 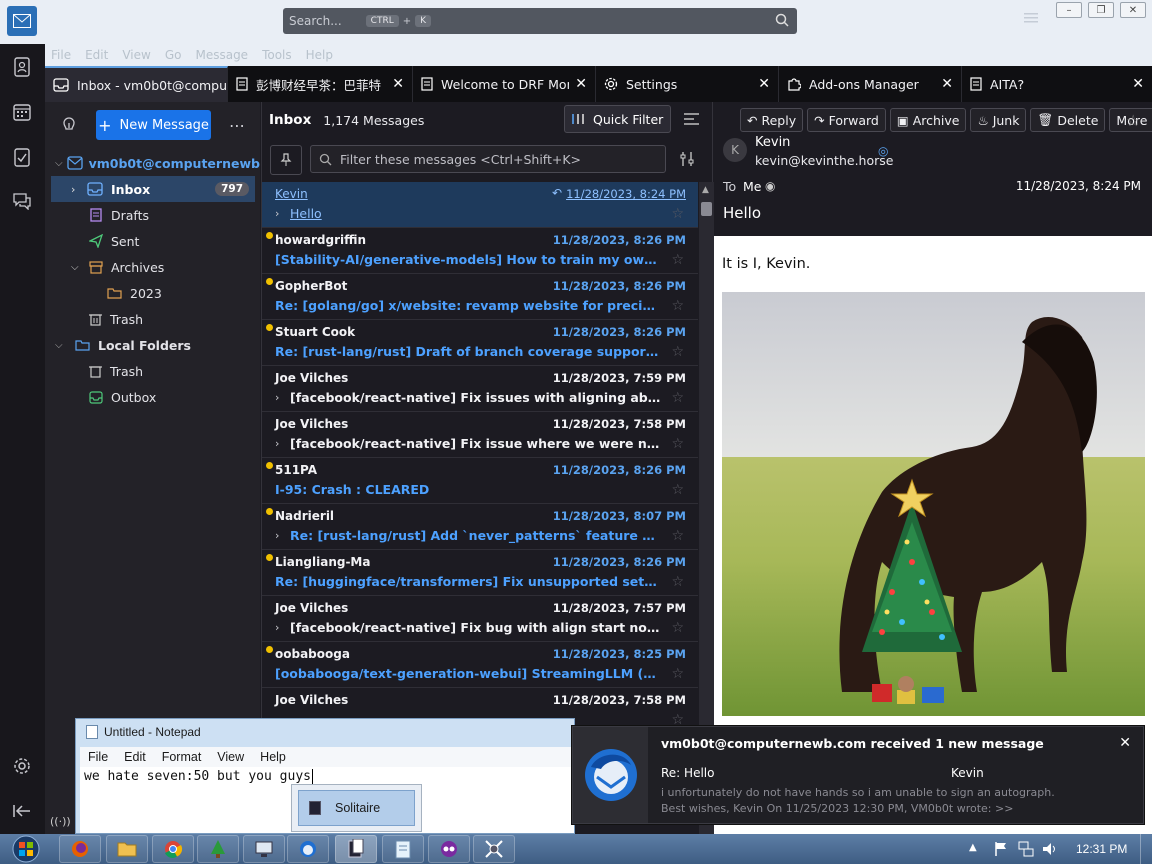 What do you see at coordinates (153, 345) in the screenshot?
I see `local-folders: ⌵ Local Folders` at bounding box center [153, 345].